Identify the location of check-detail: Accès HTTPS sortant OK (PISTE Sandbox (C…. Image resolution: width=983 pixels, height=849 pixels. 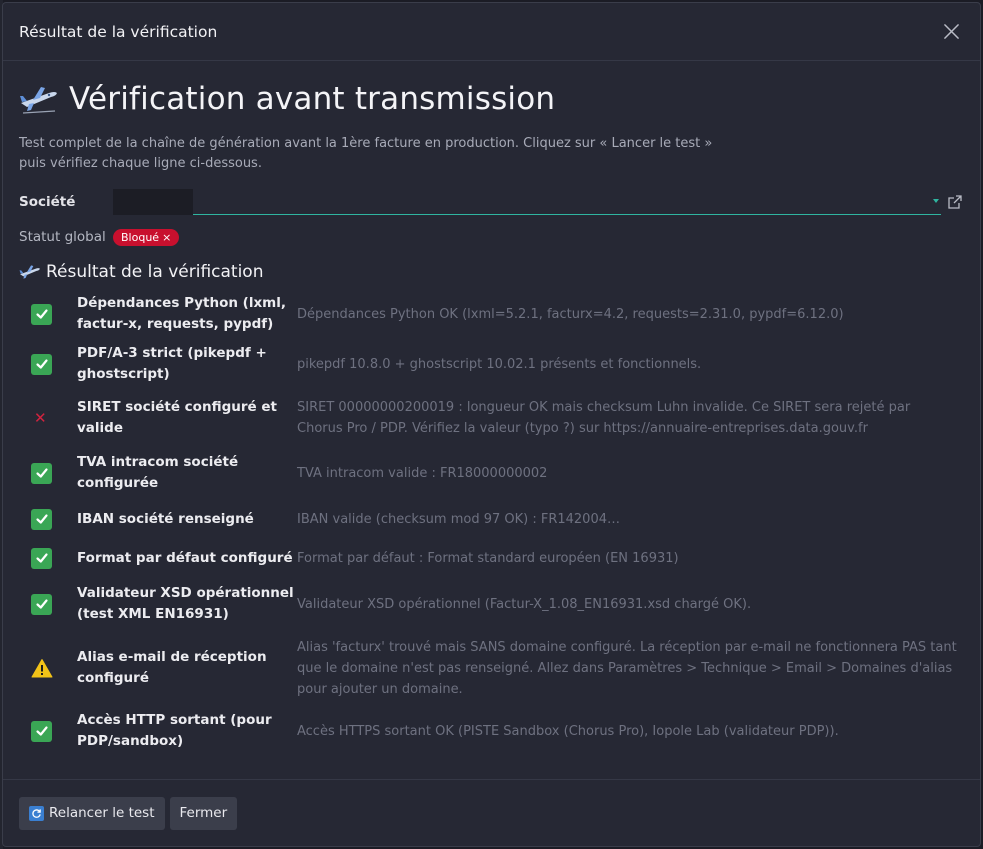
(568, 731).